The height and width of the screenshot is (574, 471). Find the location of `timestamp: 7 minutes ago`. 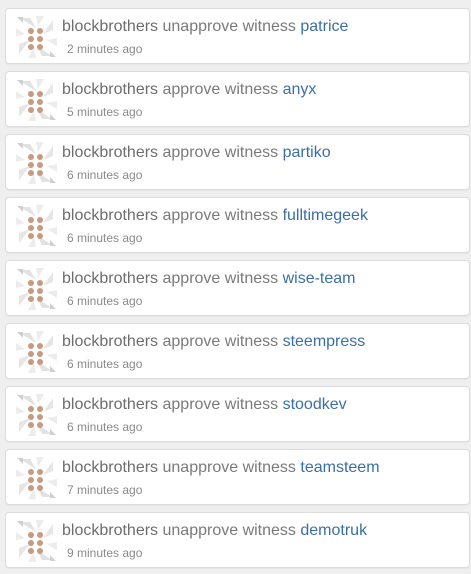

timestamp: 7 minutes ago is located at coordinates (105, 490).